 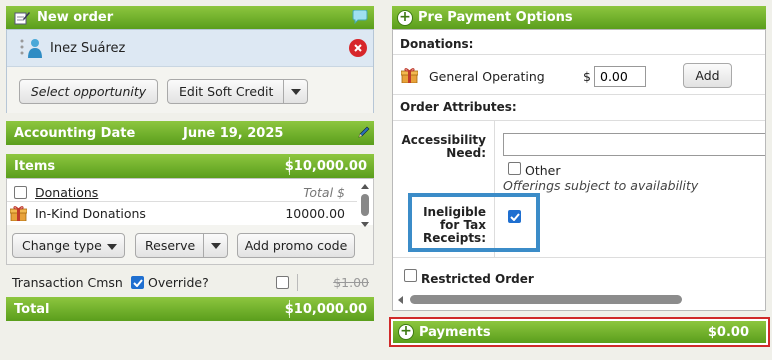 What do you see at coordinates (297, 282) in the screenshot?
I see `transaction-divider` at bounding box center [297, 282].